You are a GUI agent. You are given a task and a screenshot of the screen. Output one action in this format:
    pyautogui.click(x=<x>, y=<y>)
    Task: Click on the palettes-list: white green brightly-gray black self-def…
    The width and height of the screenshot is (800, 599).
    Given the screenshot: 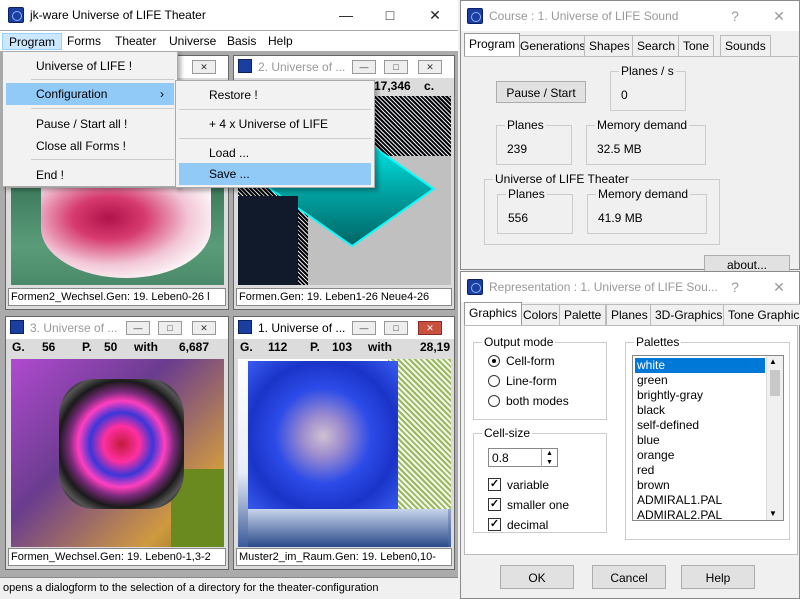 What is the action you would take?
    pyautogui.click(x=708, y=438)
    